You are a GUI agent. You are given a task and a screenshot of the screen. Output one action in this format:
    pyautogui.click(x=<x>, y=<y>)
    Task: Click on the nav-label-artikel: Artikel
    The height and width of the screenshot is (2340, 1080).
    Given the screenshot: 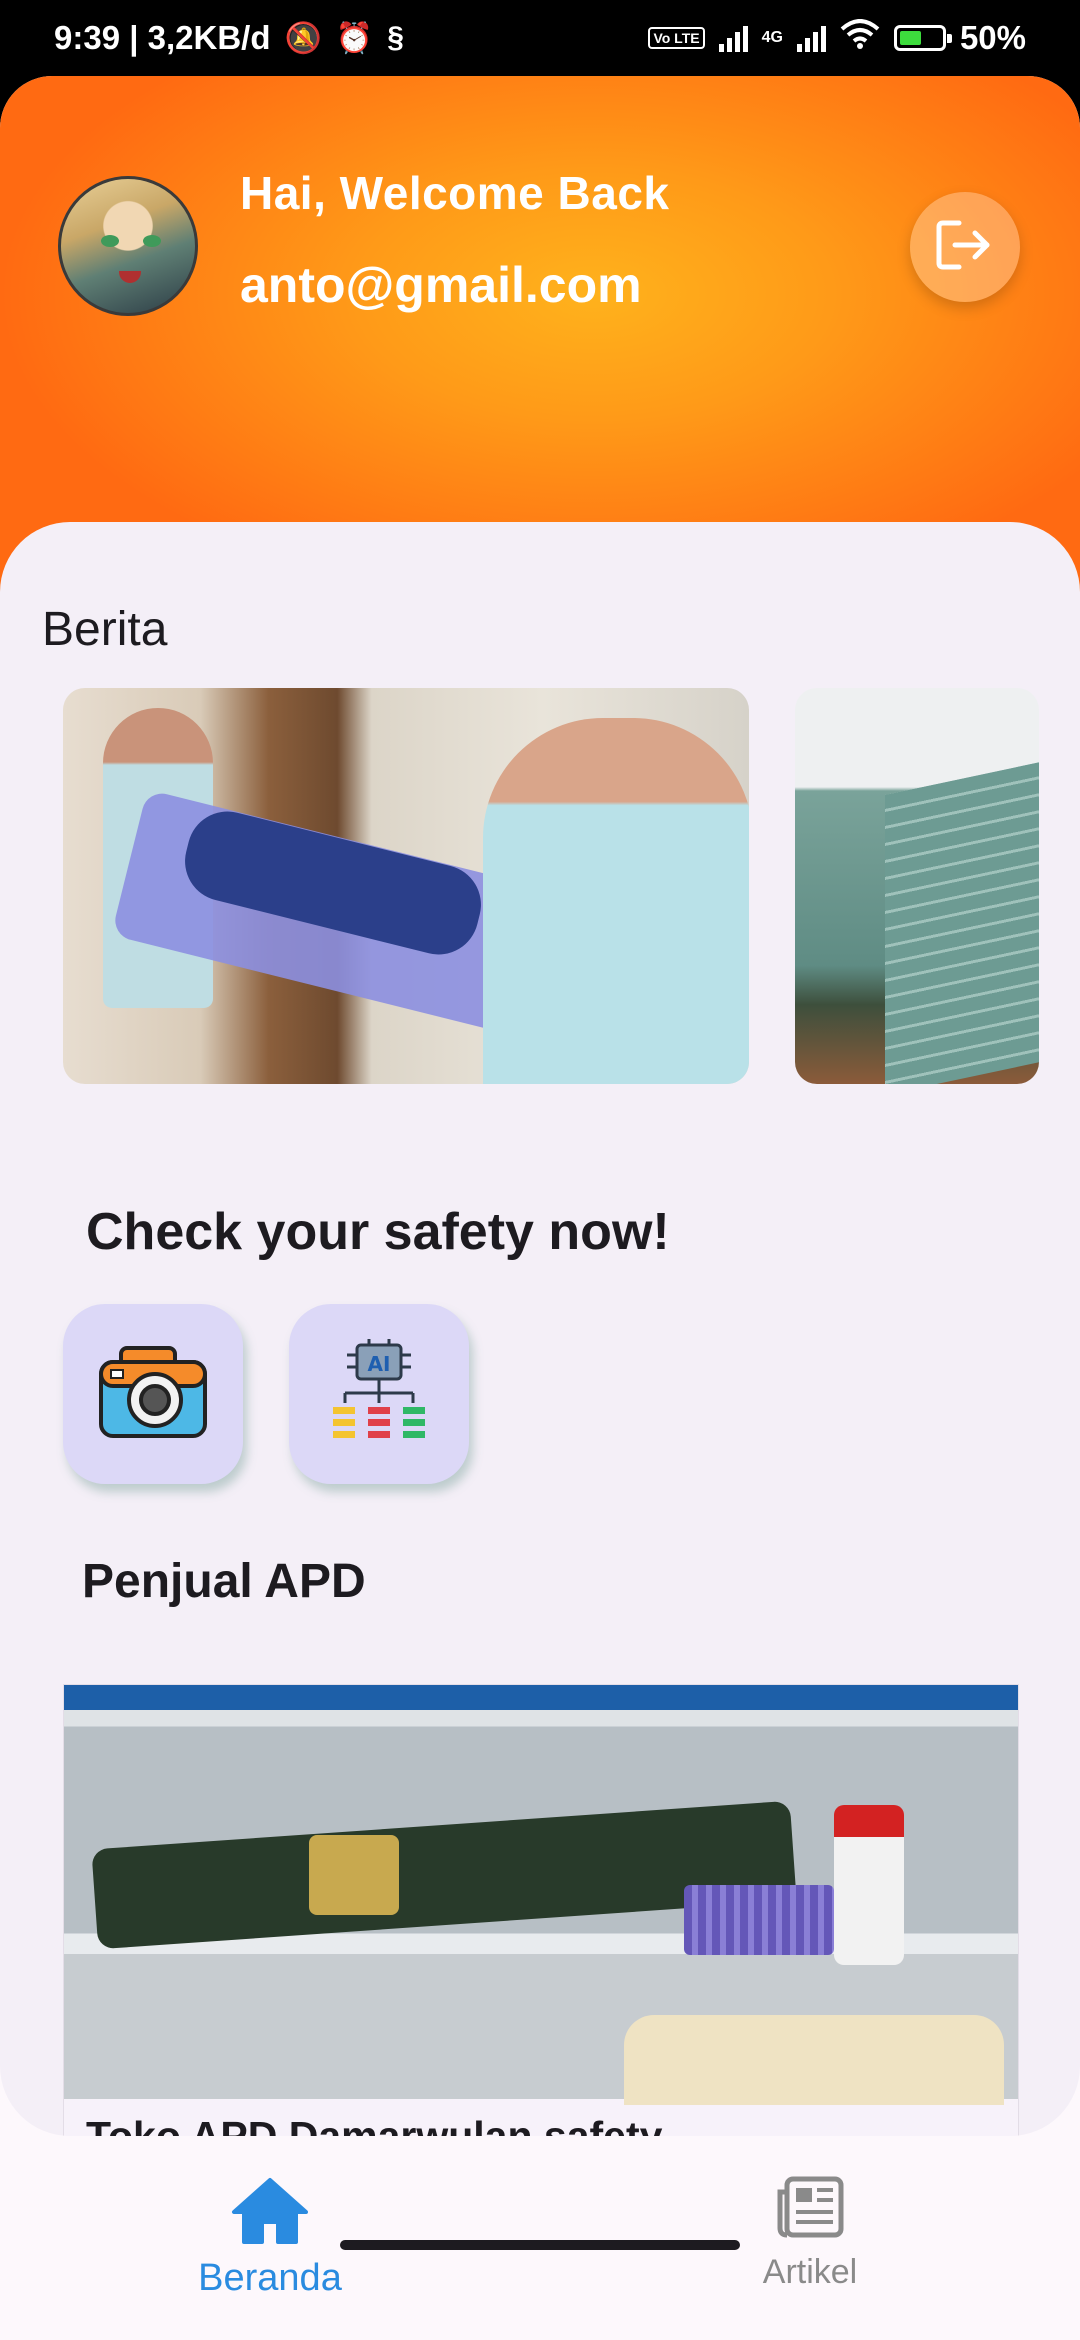 What is the action you would take?
    pyautogui.click(x=810, y=2272)
    